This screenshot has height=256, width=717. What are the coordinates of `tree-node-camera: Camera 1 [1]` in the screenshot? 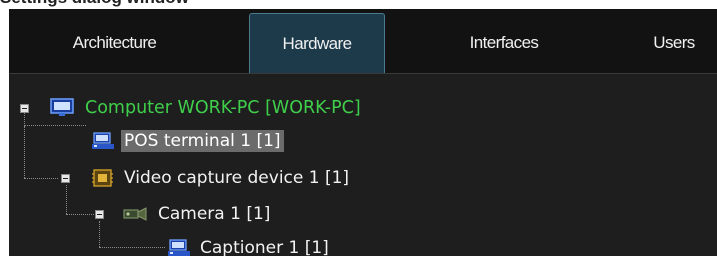 It's located at (197, 214).